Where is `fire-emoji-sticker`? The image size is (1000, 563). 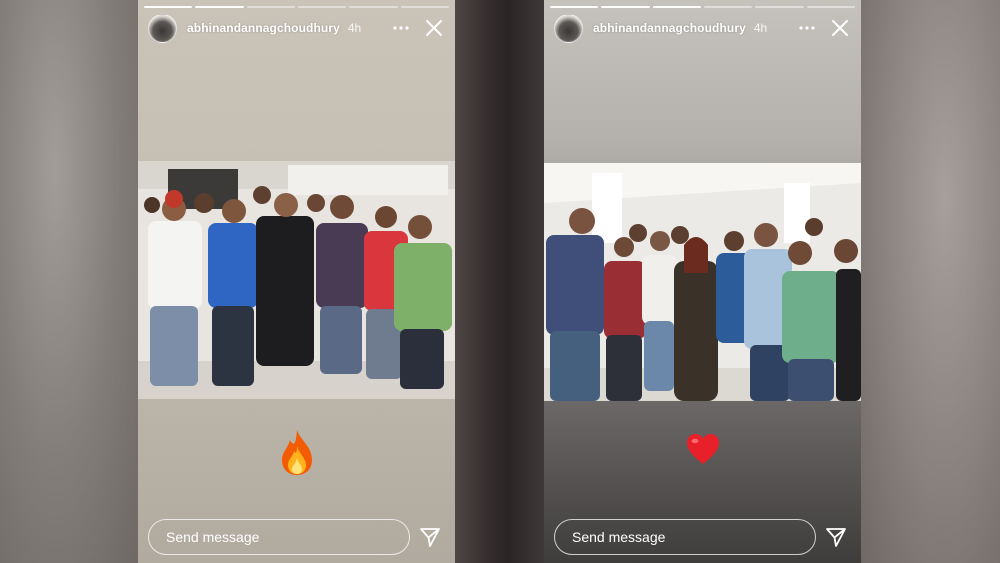 fire-emoji-sticker is located at coordinates (297, 452).